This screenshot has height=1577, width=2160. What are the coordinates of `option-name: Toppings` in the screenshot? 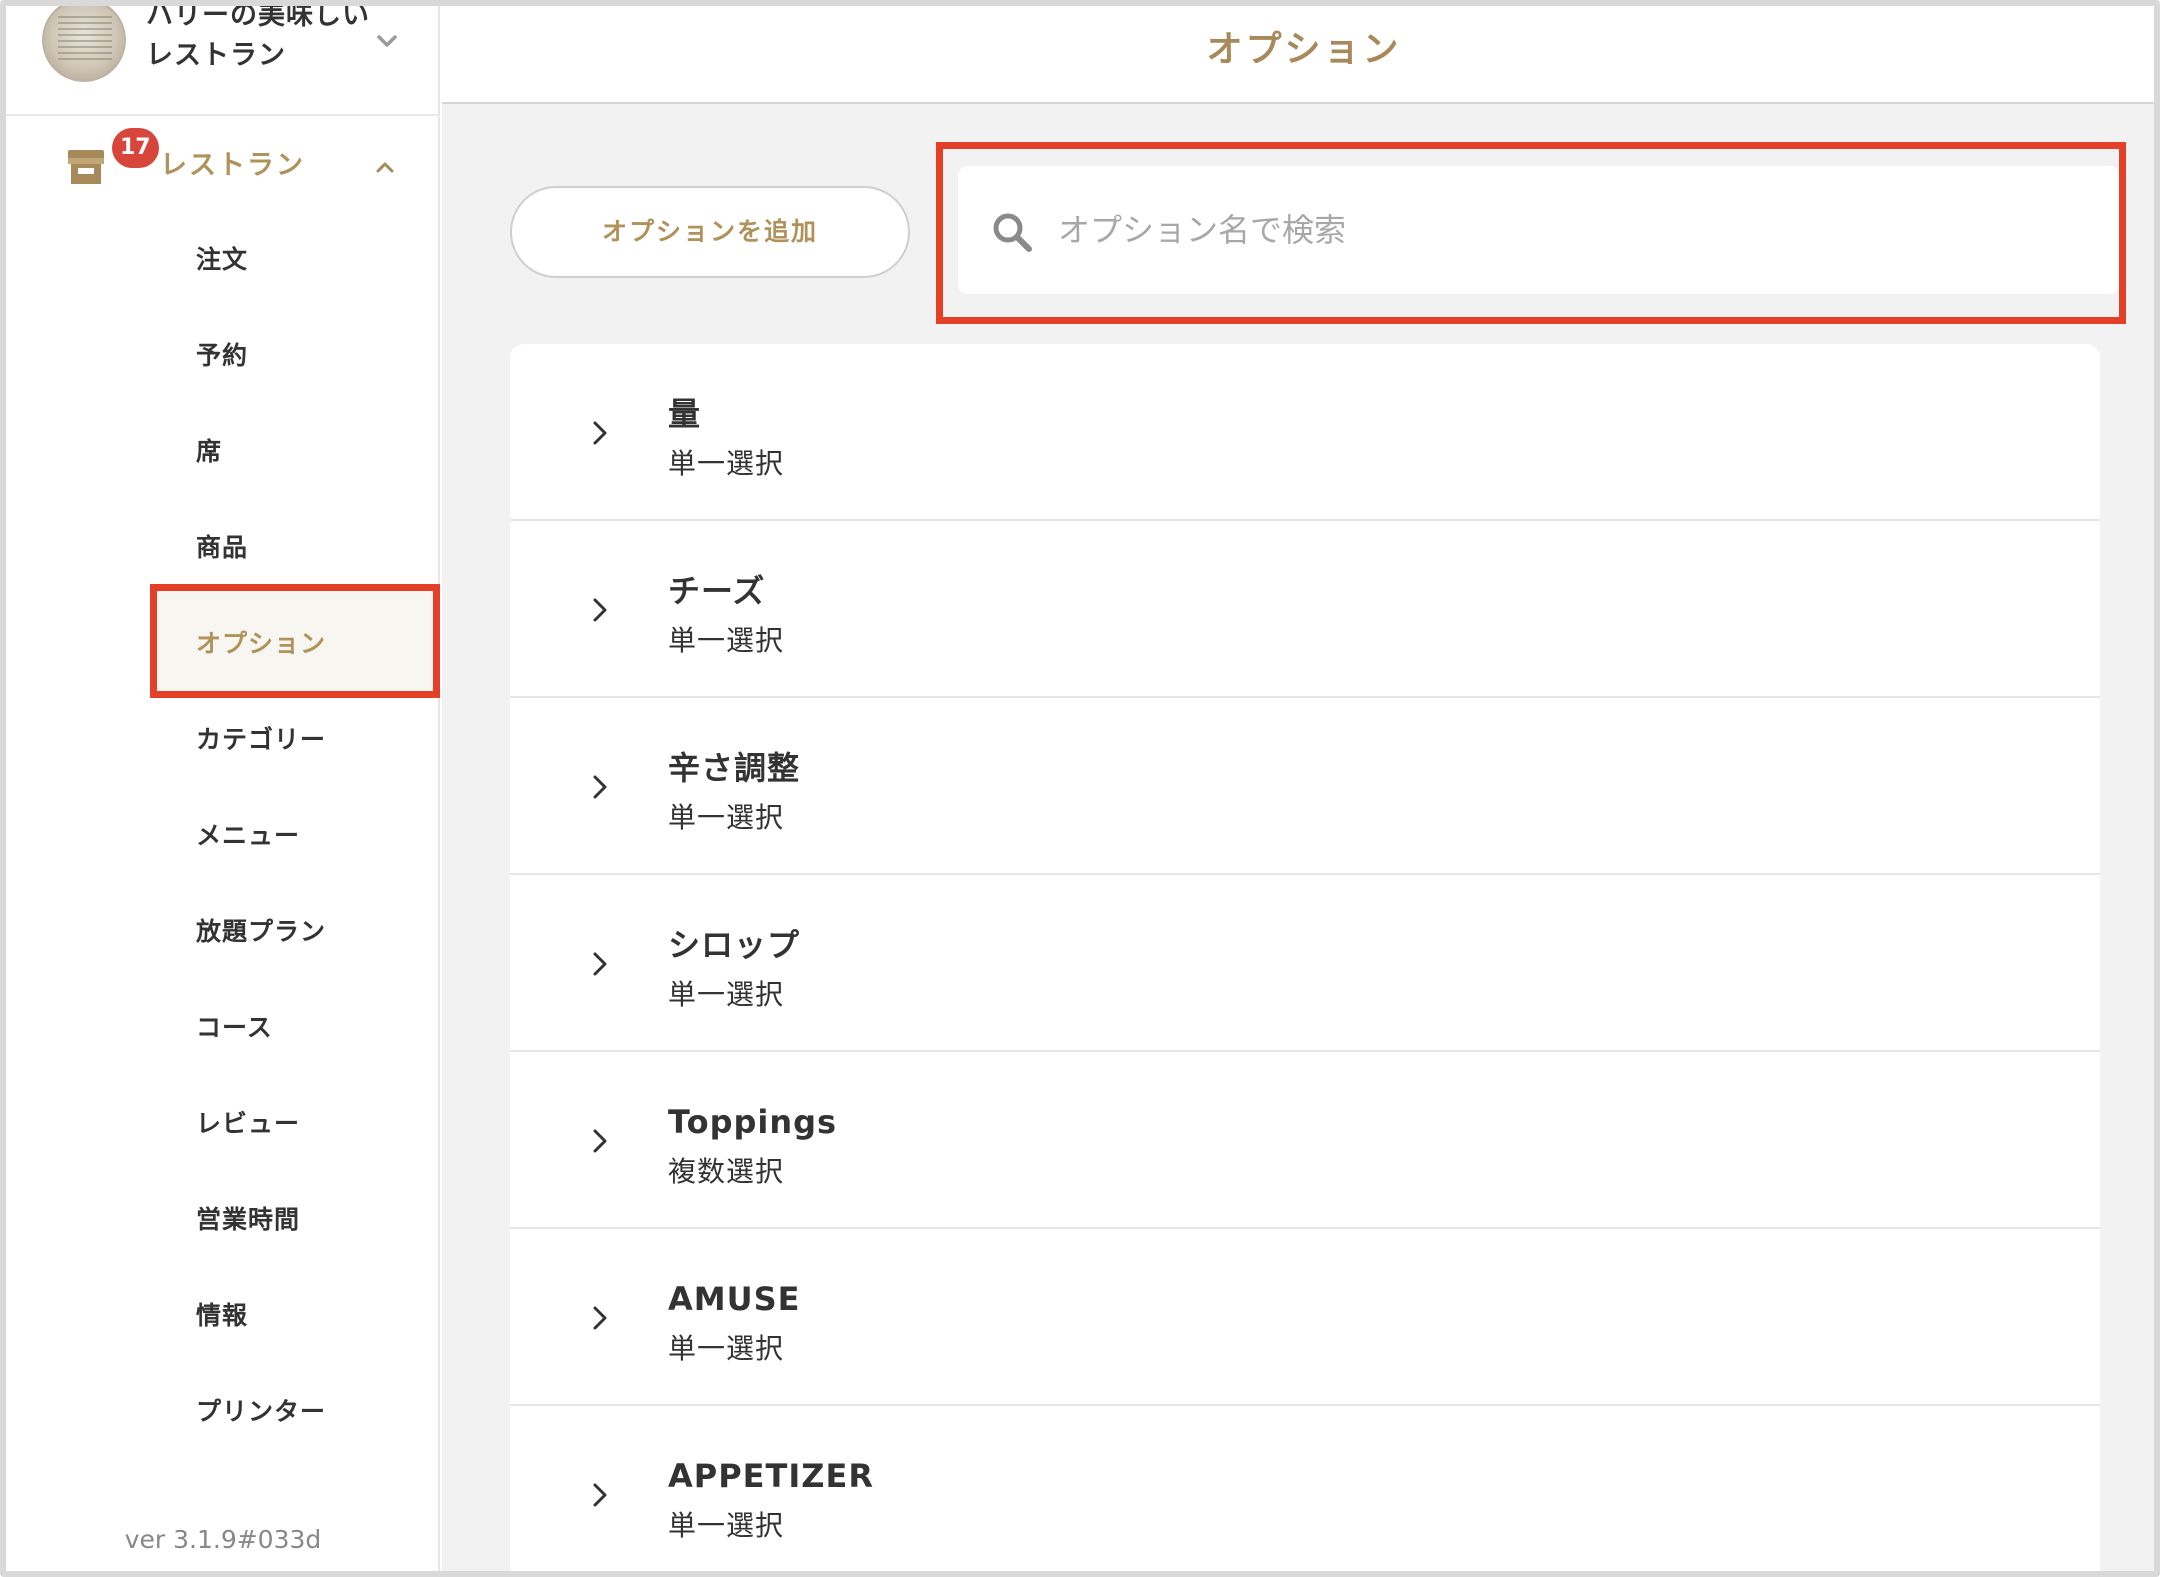 It's located at (753, 1122).